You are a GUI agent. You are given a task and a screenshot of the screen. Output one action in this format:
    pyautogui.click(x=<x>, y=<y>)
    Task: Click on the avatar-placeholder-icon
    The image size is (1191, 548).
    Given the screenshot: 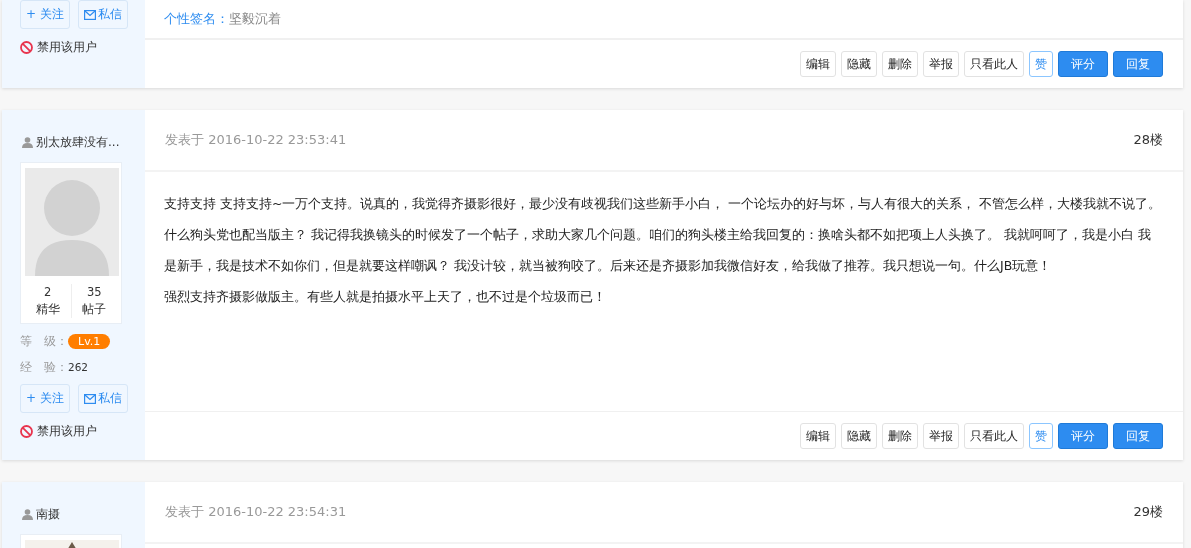 What is the action you would take?
    pyautogui.click(x=72, y=222)
    